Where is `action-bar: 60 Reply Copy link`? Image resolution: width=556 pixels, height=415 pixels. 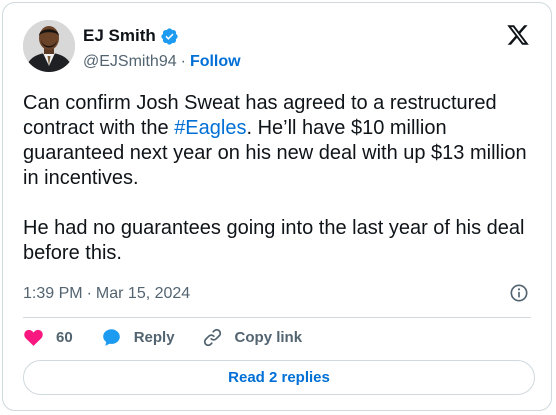 action-bar: 60 Reply Copy link is located at coordinates (162, 337).